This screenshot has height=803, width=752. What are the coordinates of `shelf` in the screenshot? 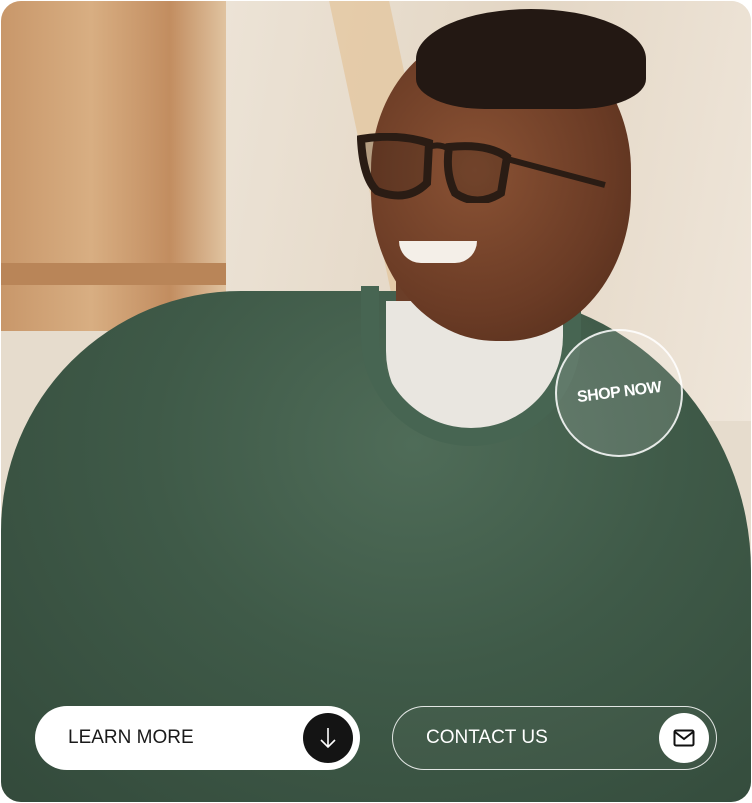 It's located at (113, 274).